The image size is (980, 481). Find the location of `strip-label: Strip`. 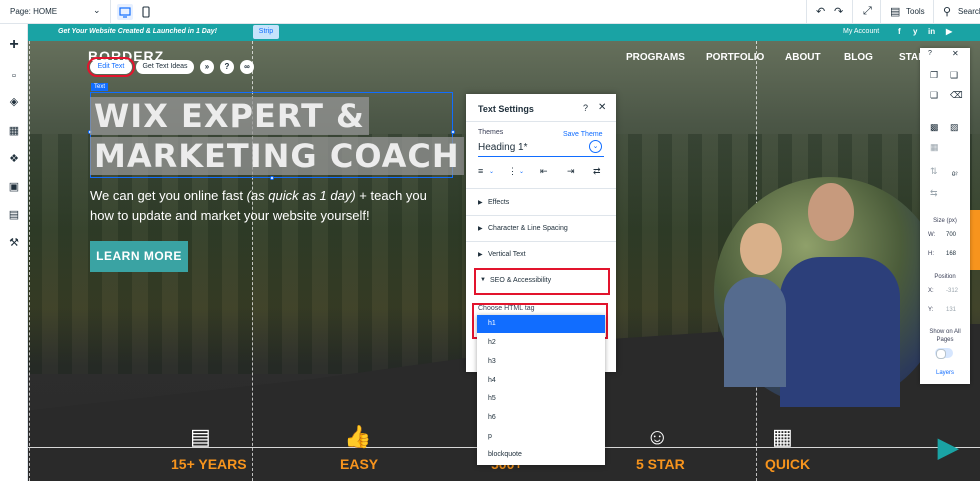

strip-label: Strip is located at coordinates (266, 32).